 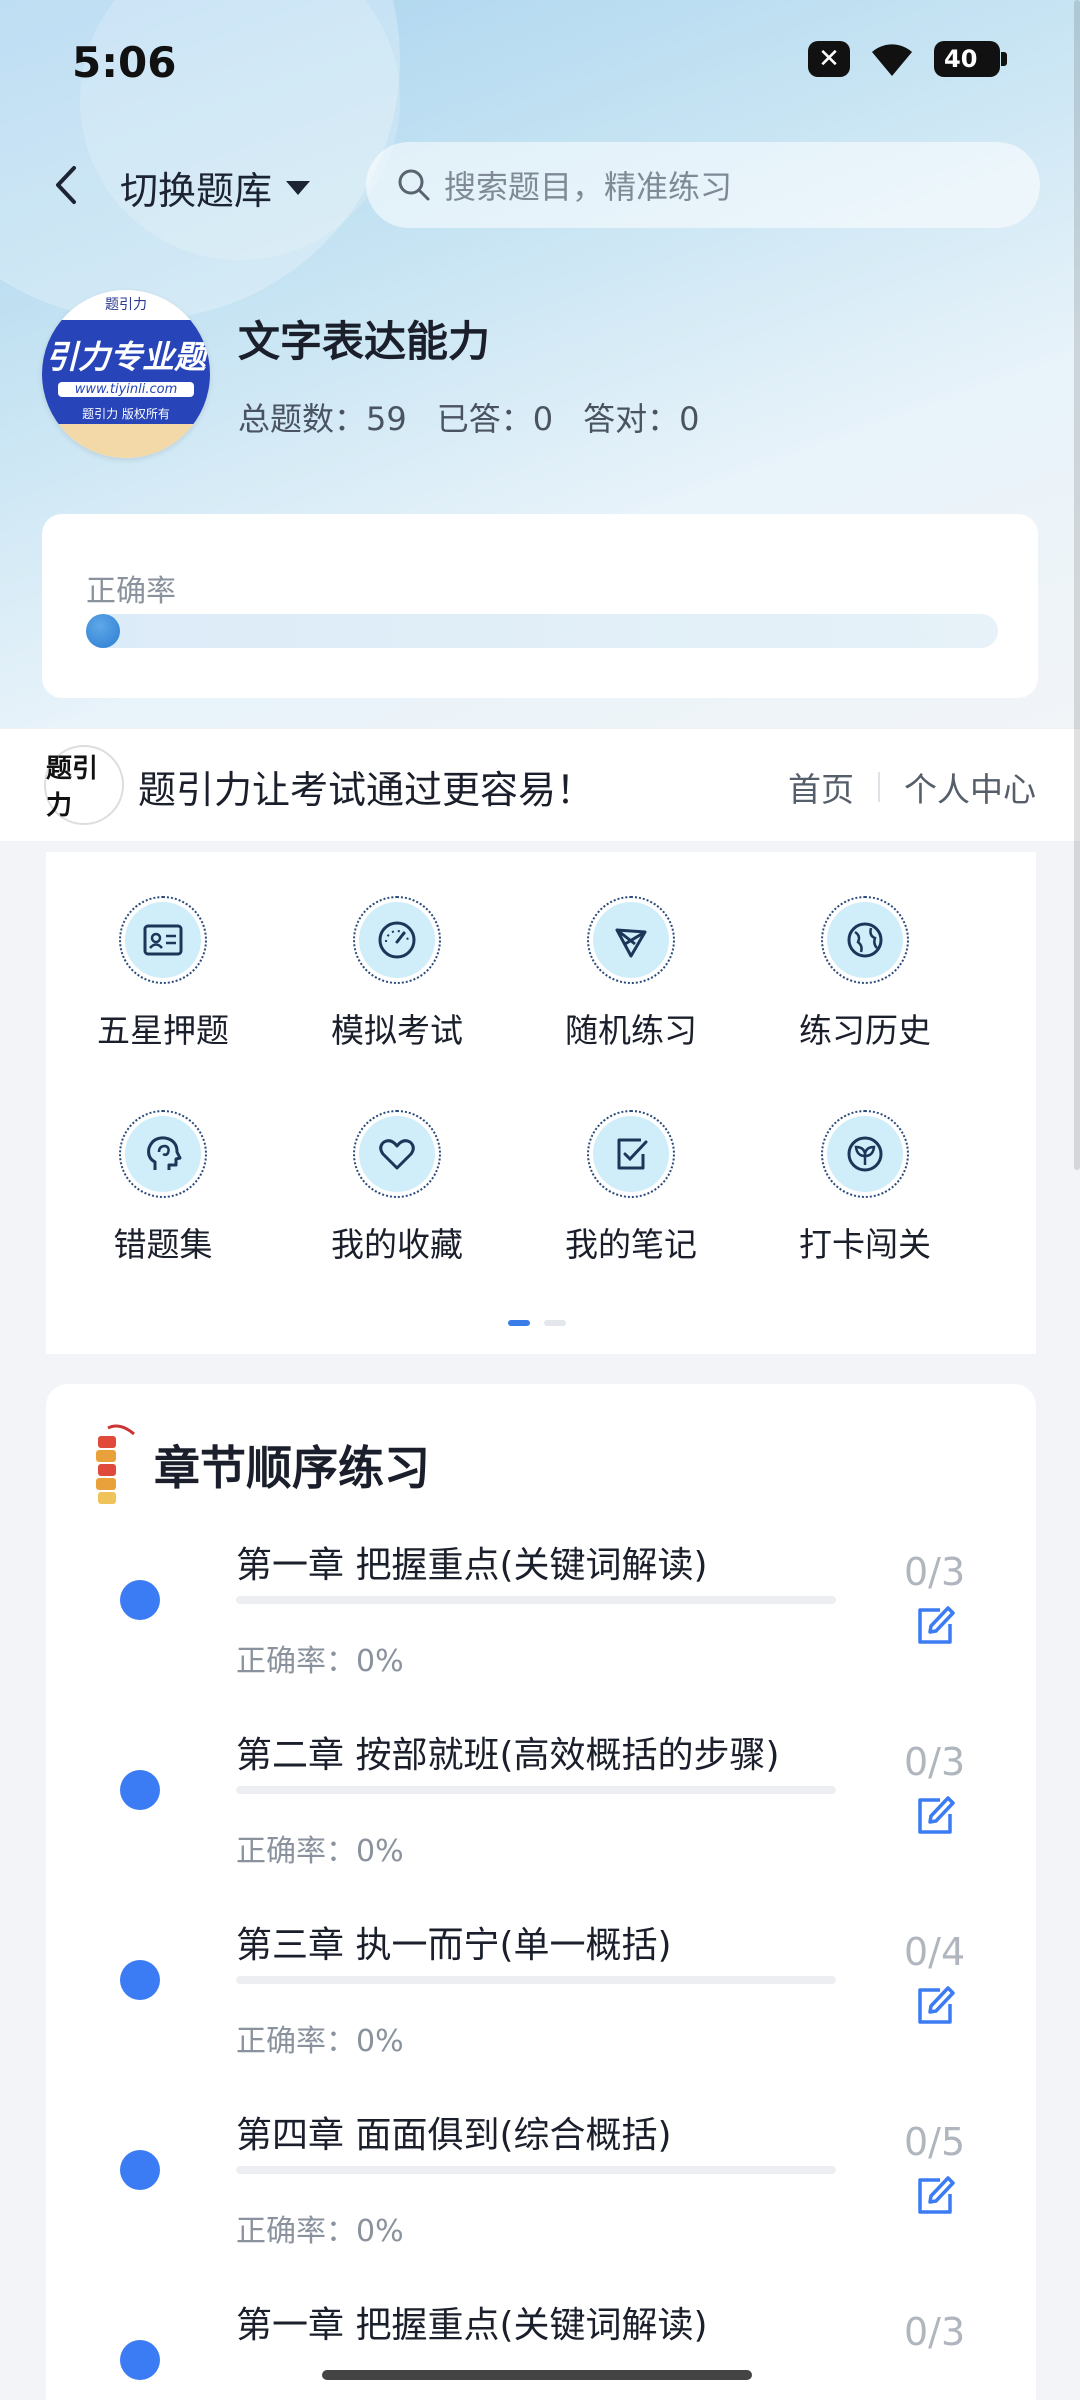 What do you see at coordinates (124, 62) in the screenshot?
I see `status-time: 5:06` at bounding box center [124, 62].